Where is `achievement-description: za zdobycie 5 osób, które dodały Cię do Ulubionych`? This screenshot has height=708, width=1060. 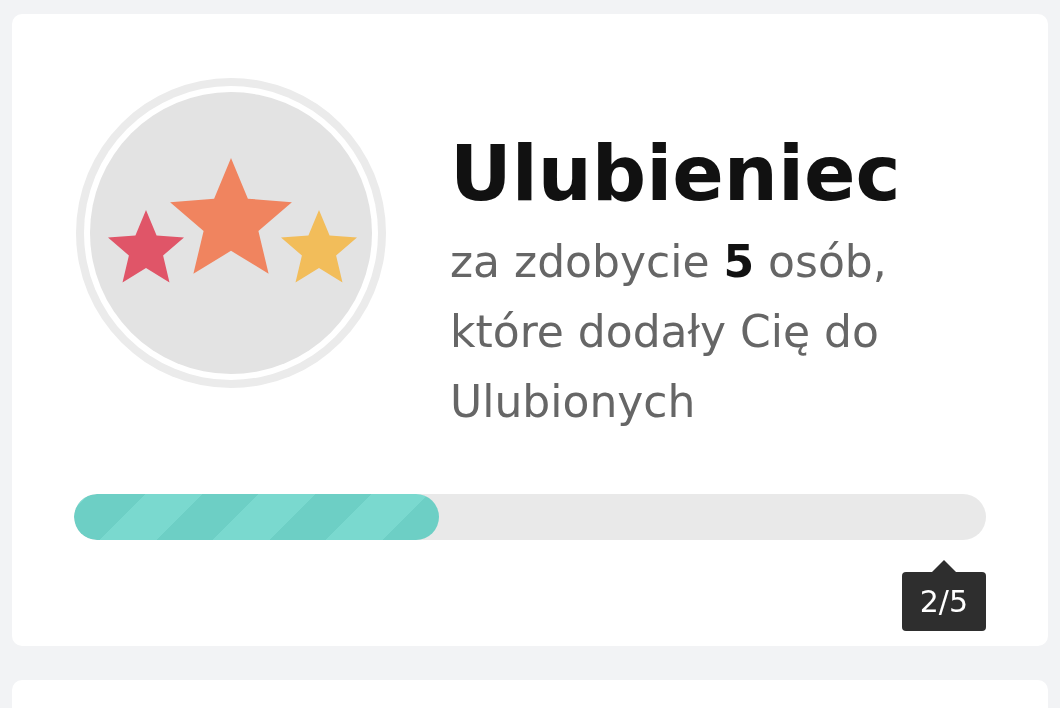 achievement-description: za zdobycie 5 osób, które dodały Cię do Ulubionych is located at coordinates (669, 332).